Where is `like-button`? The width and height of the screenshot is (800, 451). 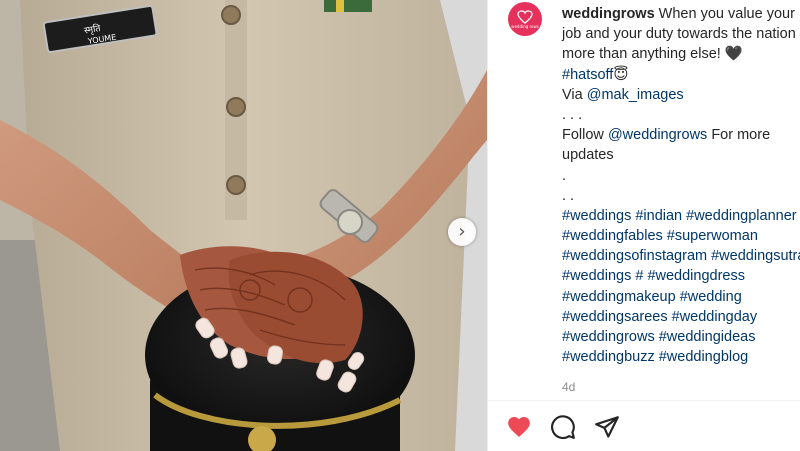 like-button is located at coordinates (519, 427).